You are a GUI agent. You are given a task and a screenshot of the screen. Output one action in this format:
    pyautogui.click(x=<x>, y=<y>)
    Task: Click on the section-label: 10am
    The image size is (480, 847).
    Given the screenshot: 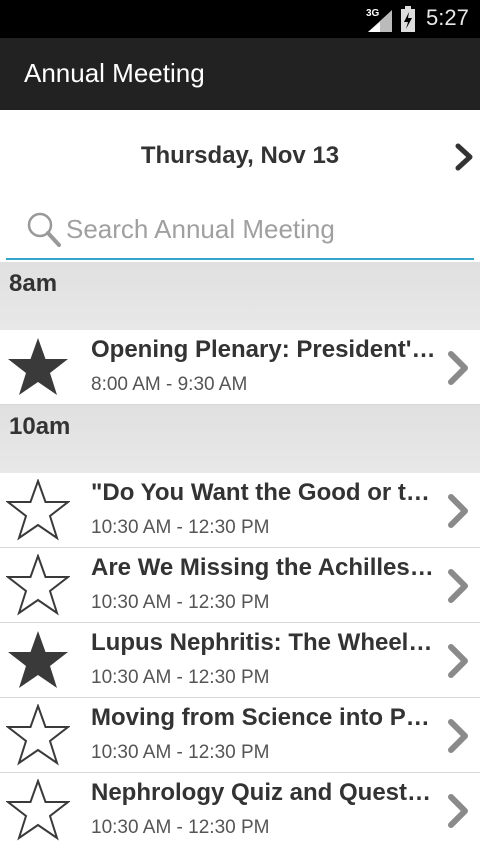 What is the action you would take?
    pyautogui.click(x=40, y=426)
    